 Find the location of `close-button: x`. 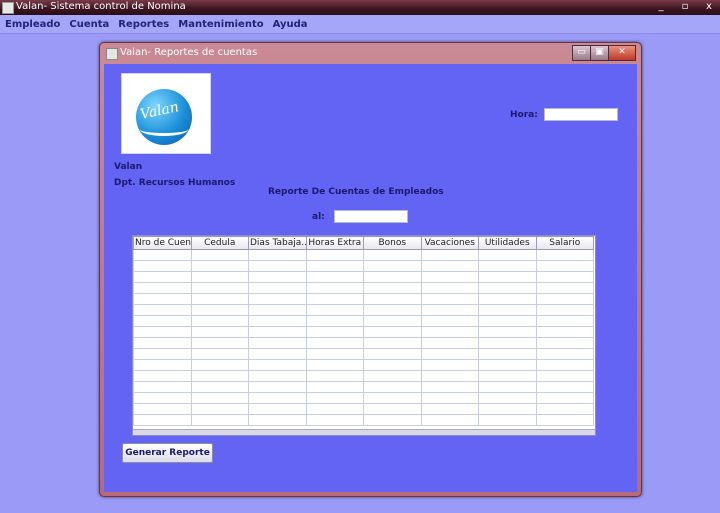

close-button: x is located at coordinates (709, 7).